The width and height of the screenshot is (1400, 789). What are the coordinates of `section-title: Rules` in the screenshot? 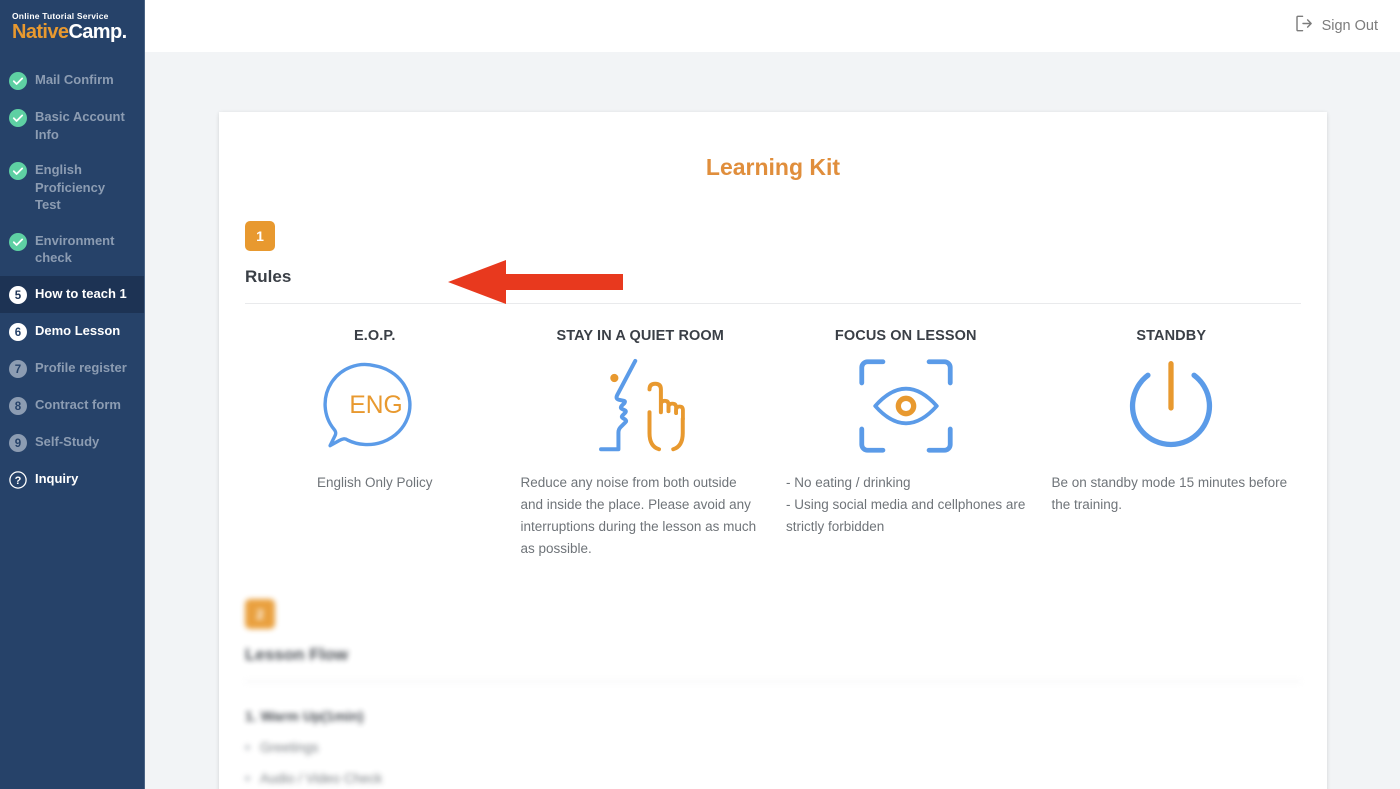 It's located at (268, 276).